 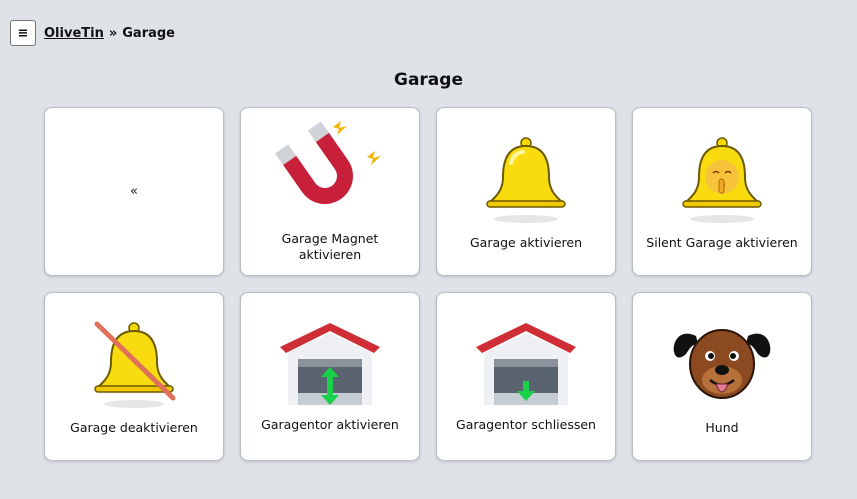 I want to click on action-label: Garage Magnet aktivieren, so click(x=330, y=246).